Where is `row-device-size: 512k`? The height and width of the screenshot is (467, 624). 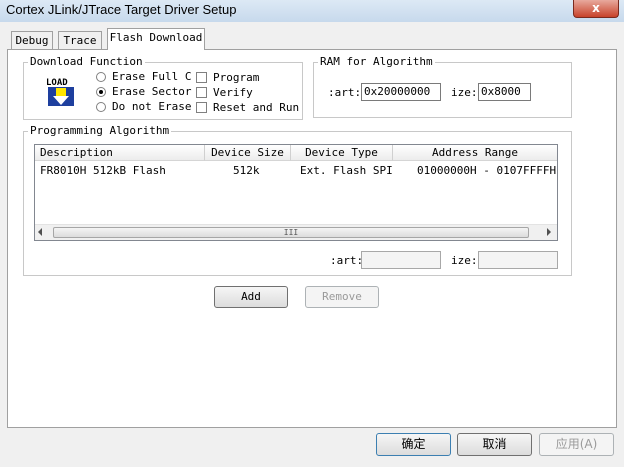 row-device-size: 512k is located at coordinates (246, 170).